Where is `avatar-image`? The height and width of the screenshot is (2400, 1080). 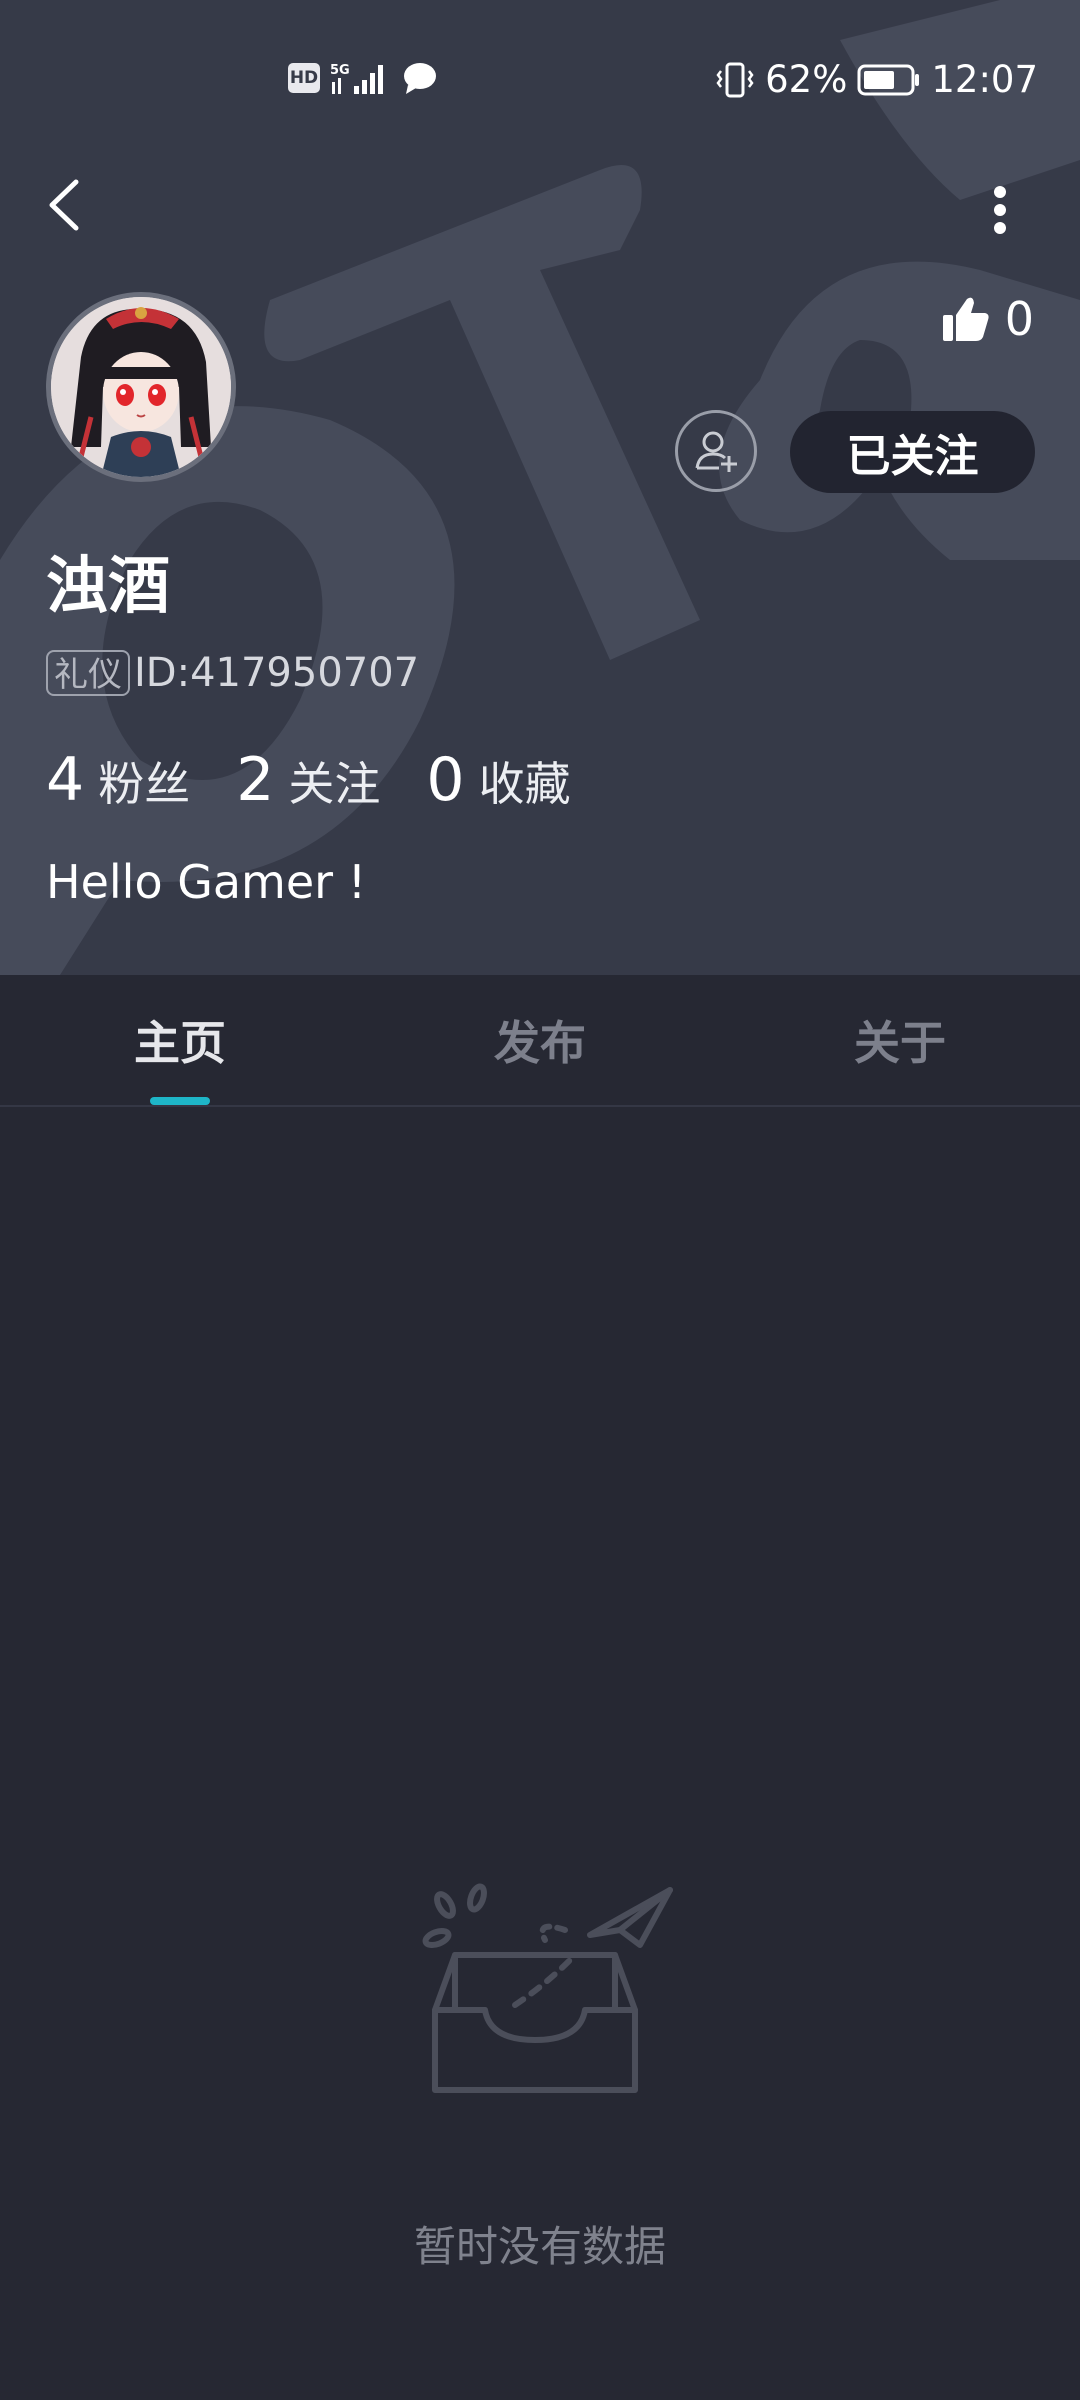
avatar-image is located at coordinates (141, 387).